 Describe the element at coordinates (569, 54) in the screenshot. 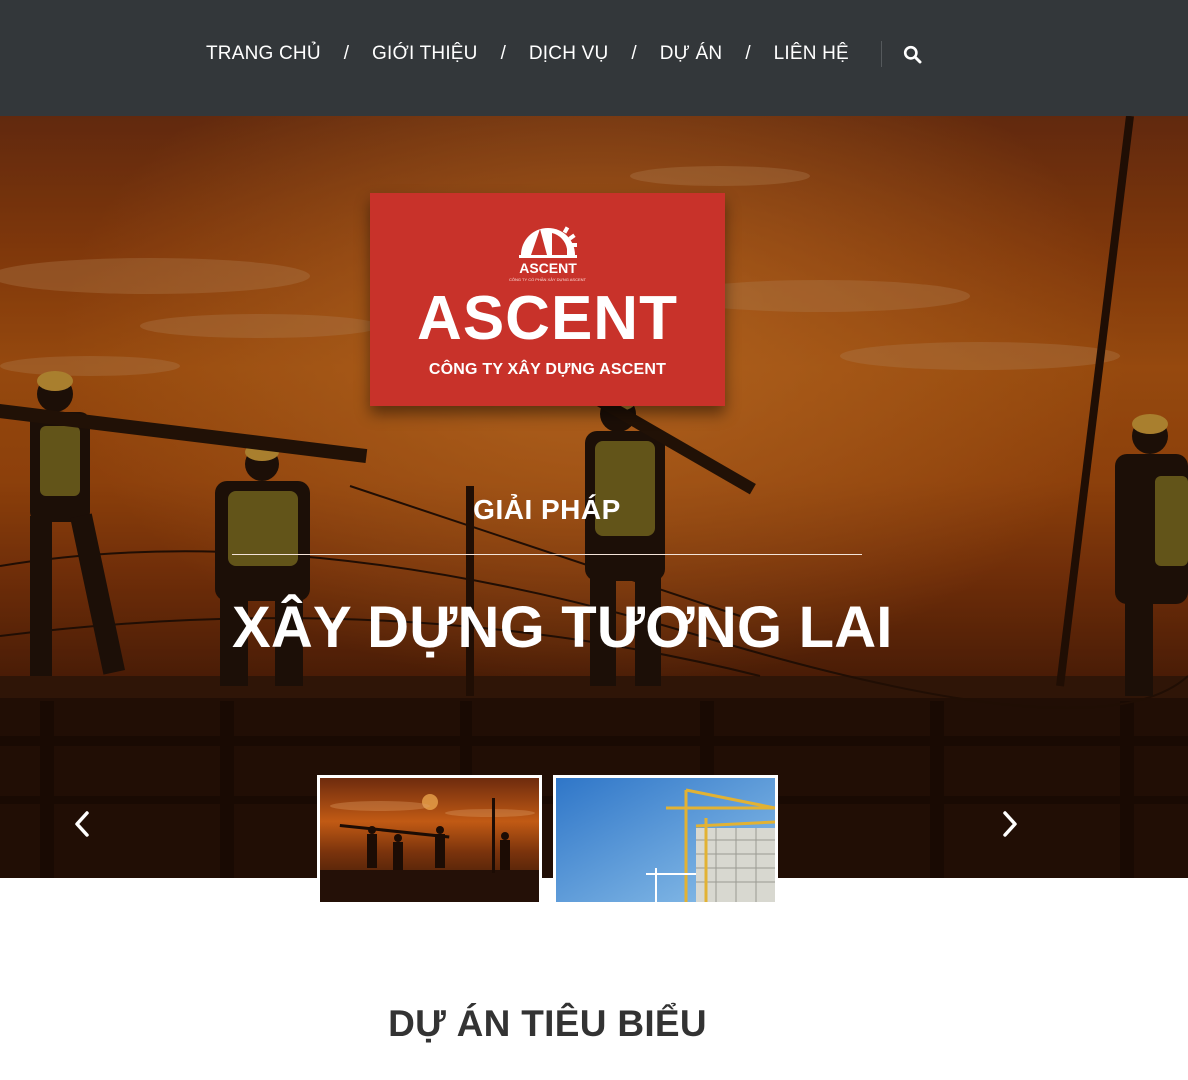

I see `nav-item-services: DỊCH VỤ` at that location.